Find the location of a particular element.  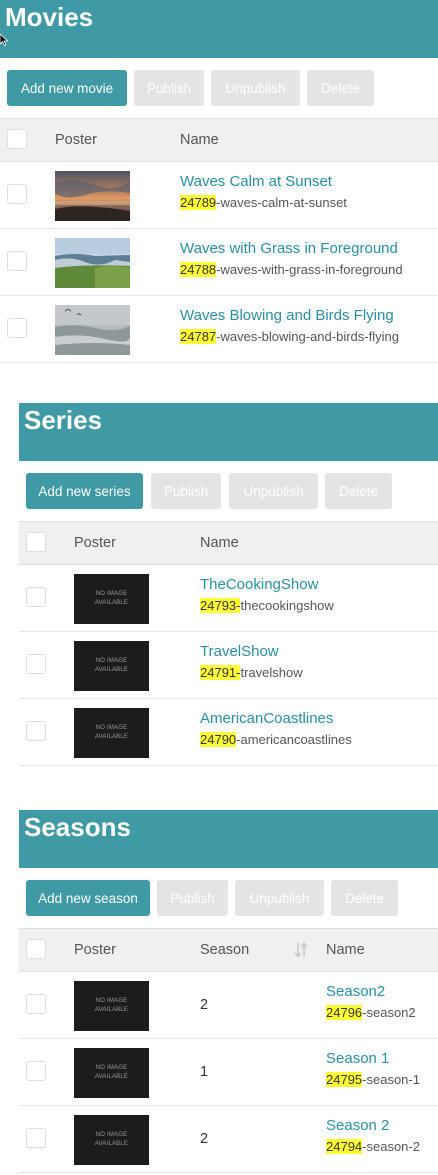

slug-text: -season-2 is located at coordinates (391, 1146).